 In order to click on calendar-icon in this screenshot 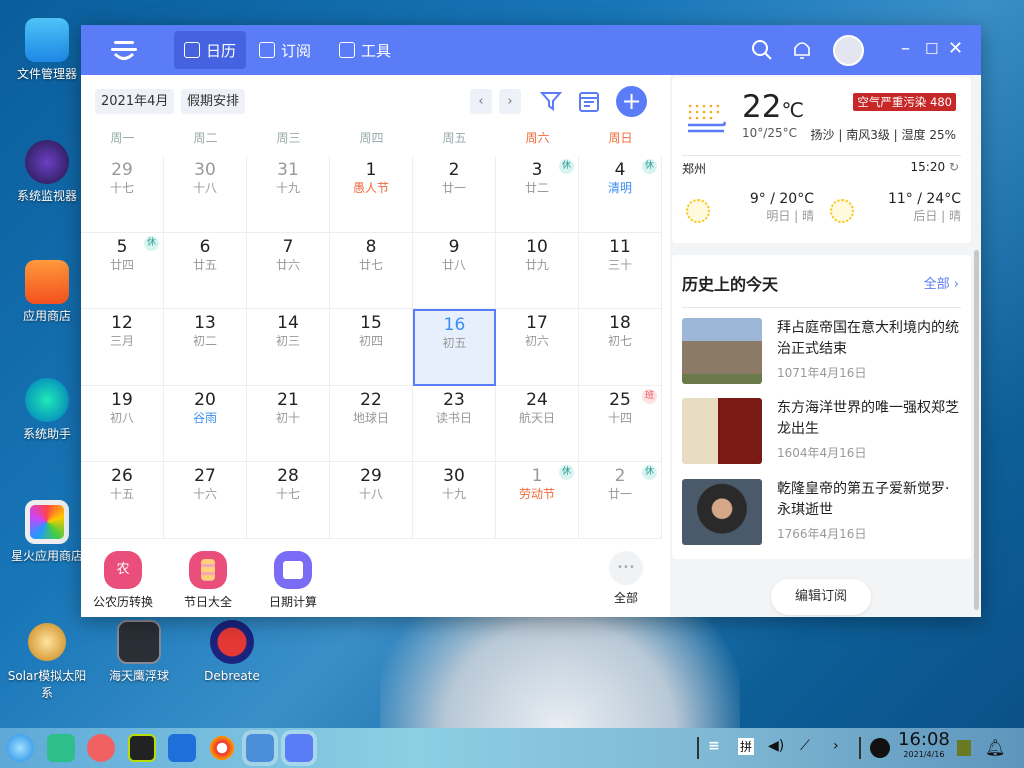, I will do `click(589, 101)`.